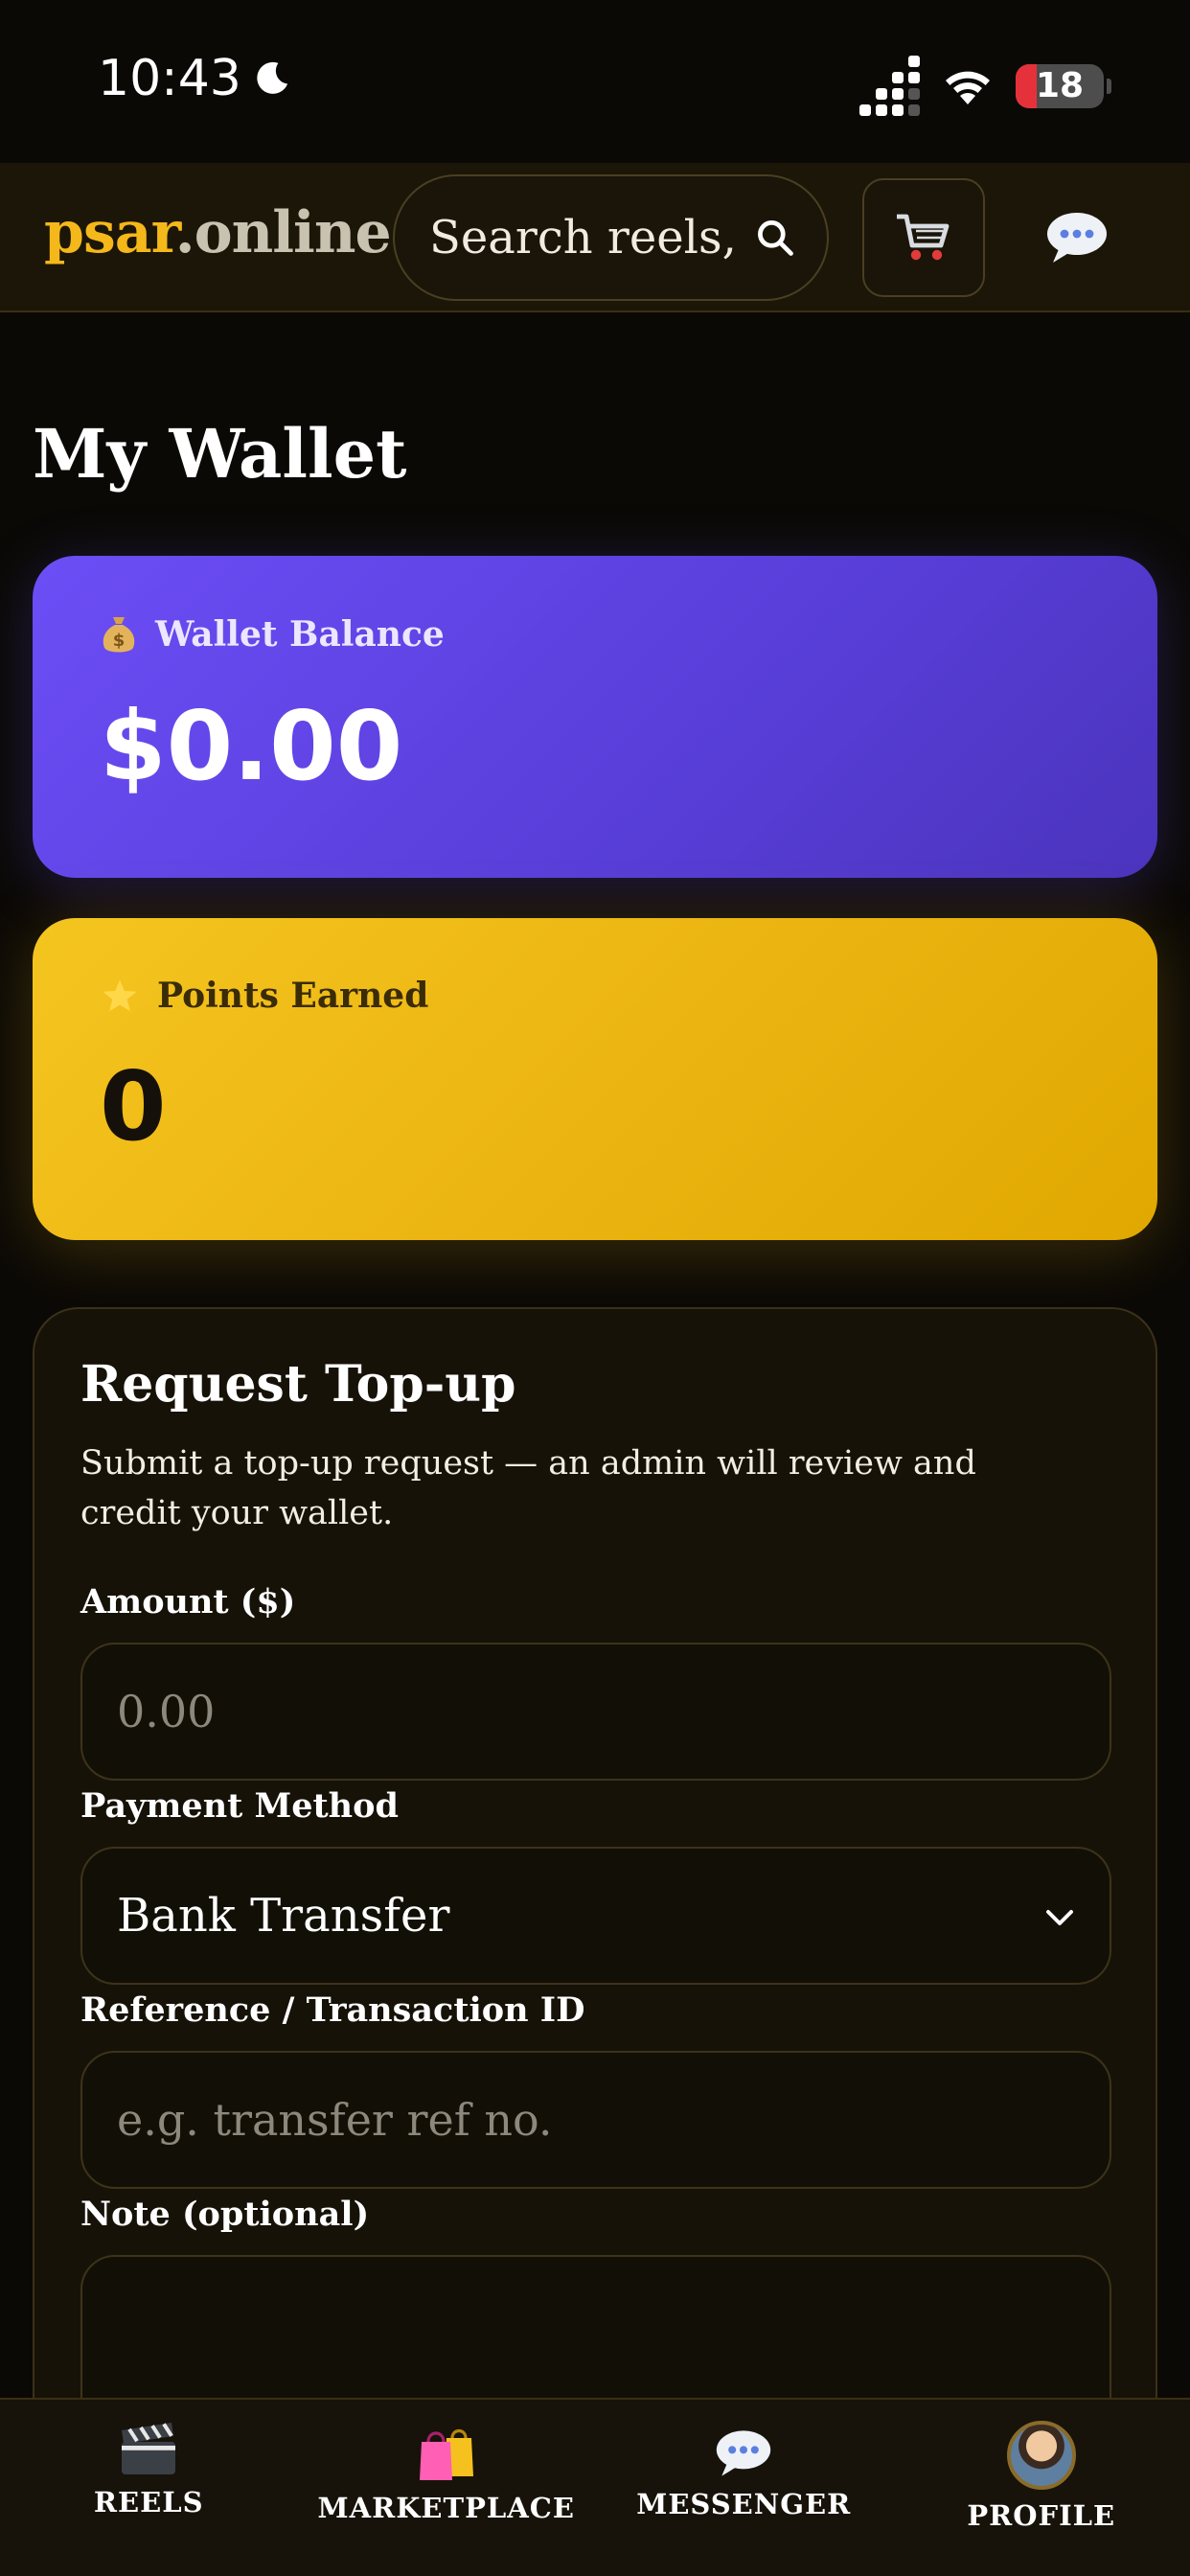 The width and height of the screenshot is (1190, 2576). I want to click on nav-messenger: MESSENGER, so click(744, 2488).